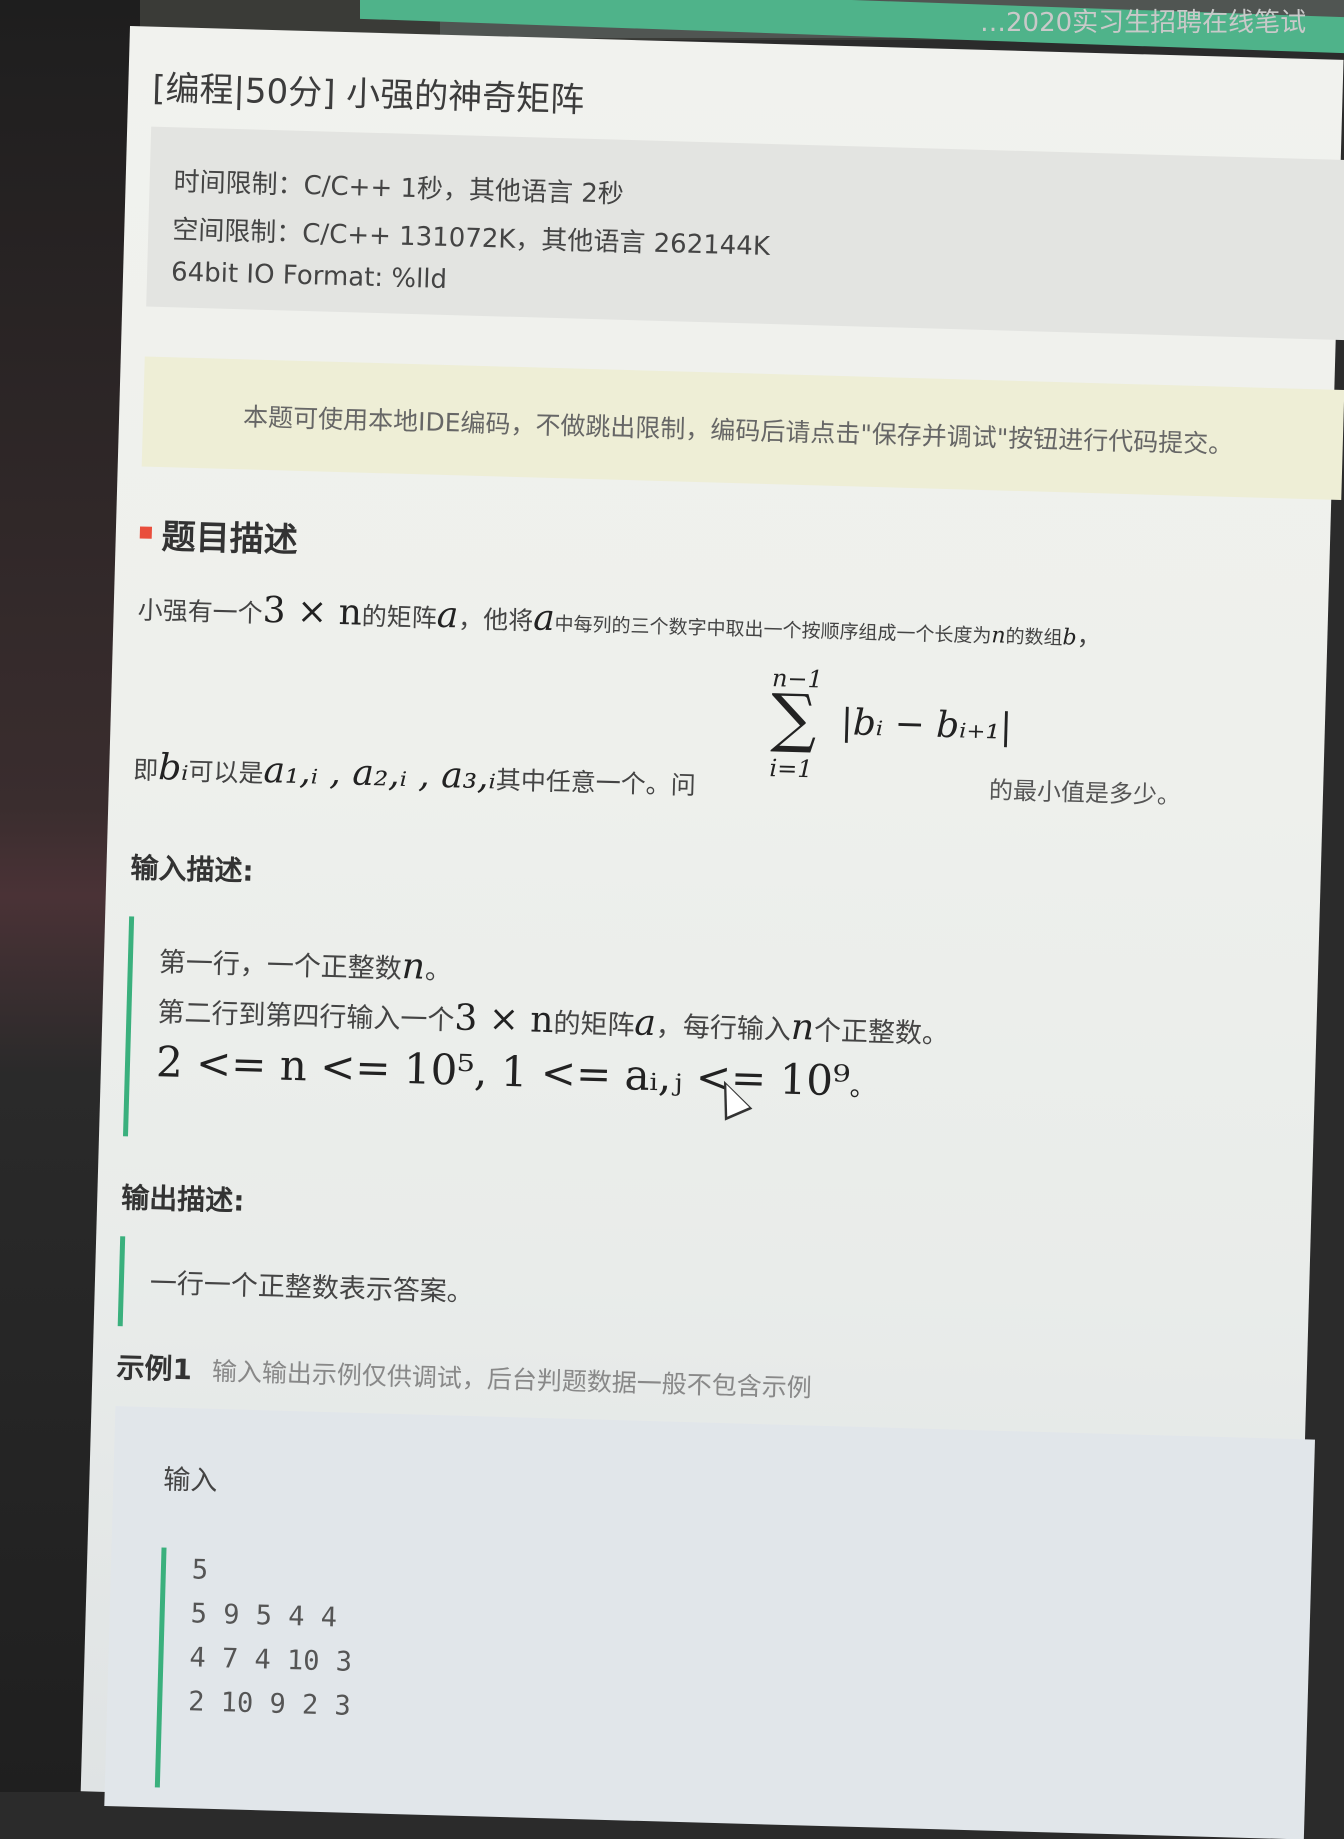  What do you see at coordinates (1089, 636) in the screenshot?
I see `desc-text: ，` at bounding box center [1089, 636].